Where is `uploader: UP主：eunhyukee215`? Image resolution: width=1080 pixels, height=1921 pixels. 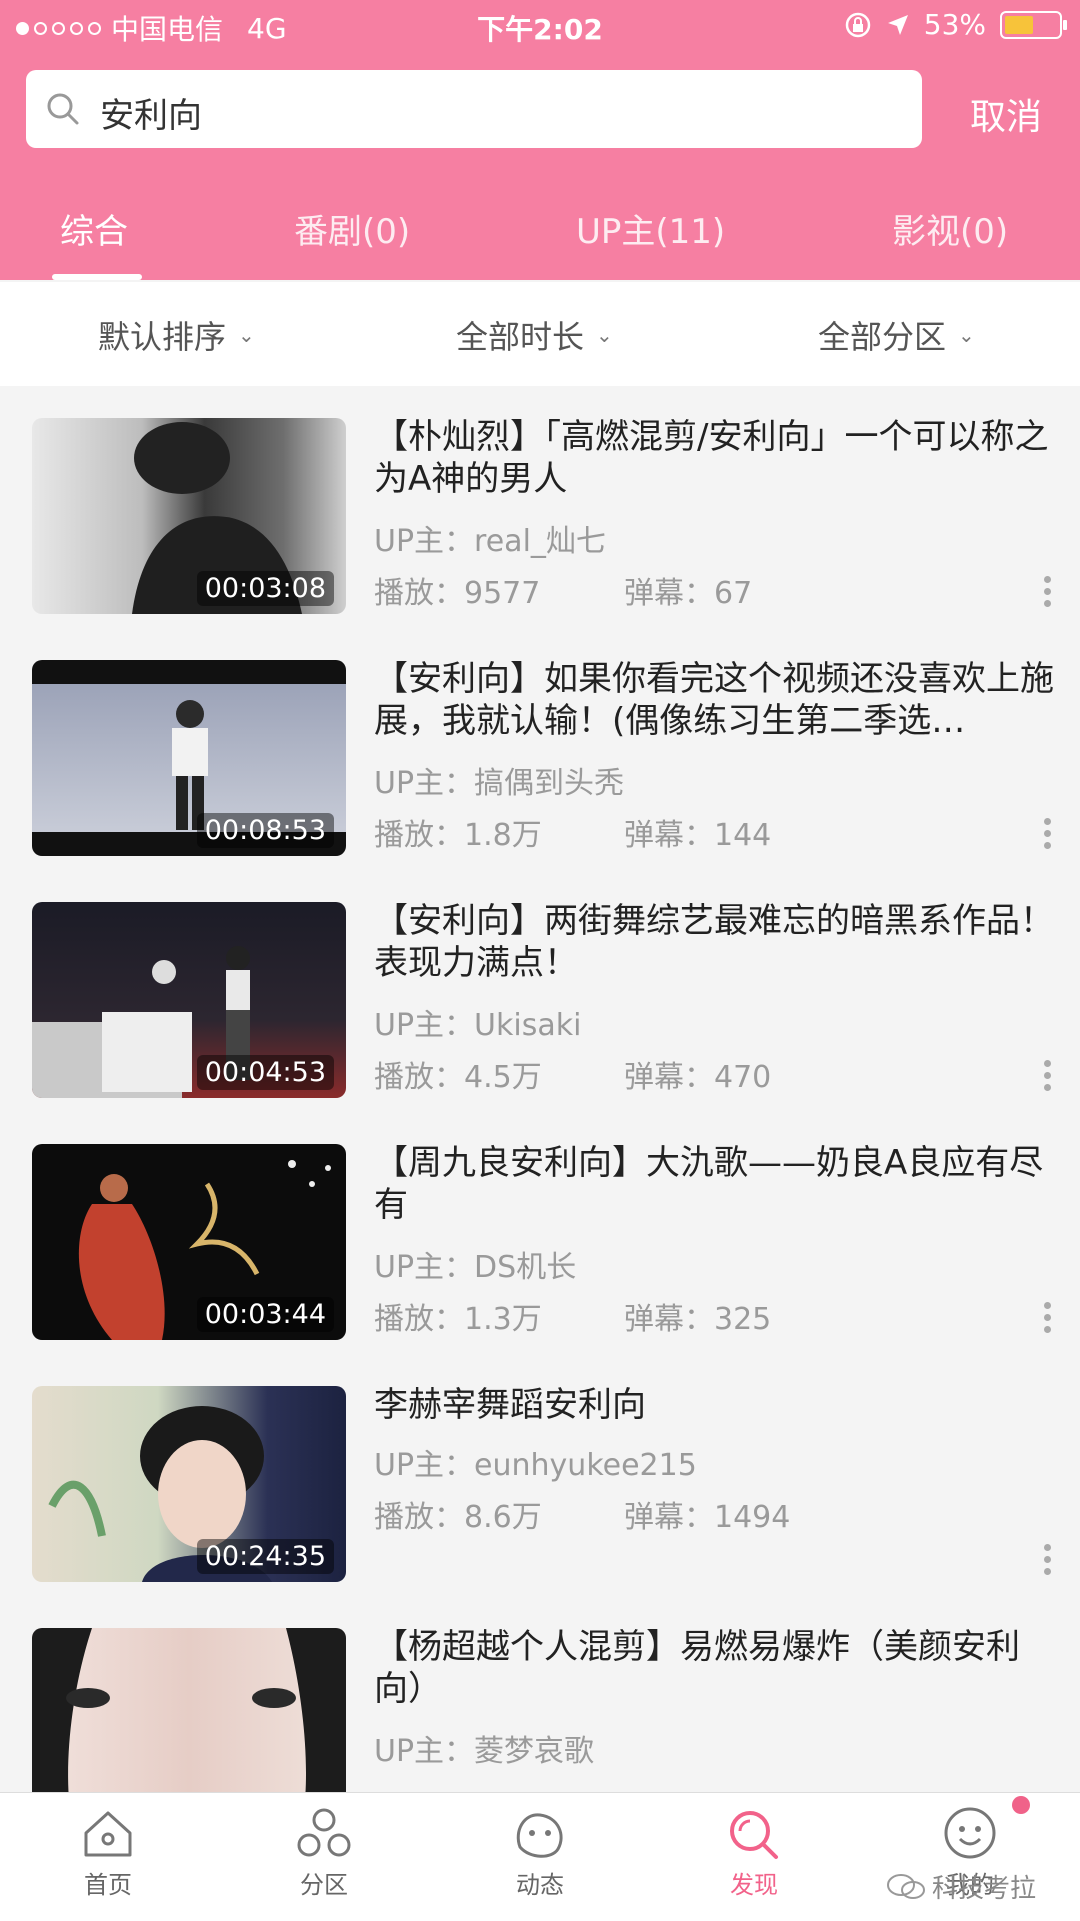
uploader: UP主：eunhyukee215 is located at coordinates (535, 1465).